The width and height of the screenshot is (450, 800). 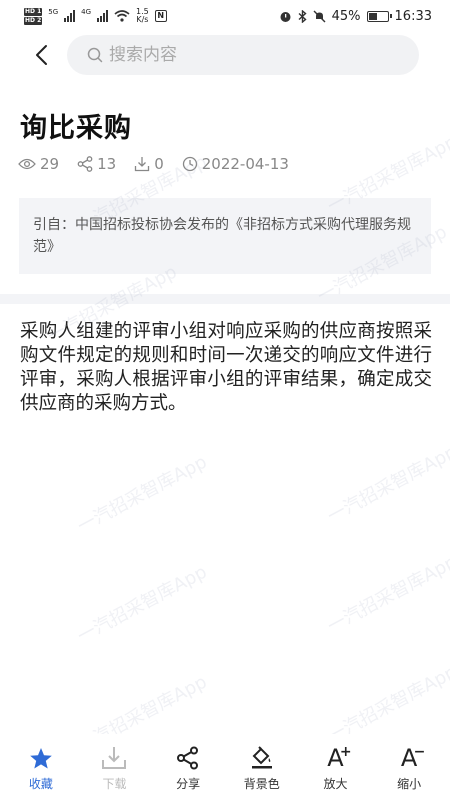 I want to click on nfc-icon: N, so click(x=160, y=16).